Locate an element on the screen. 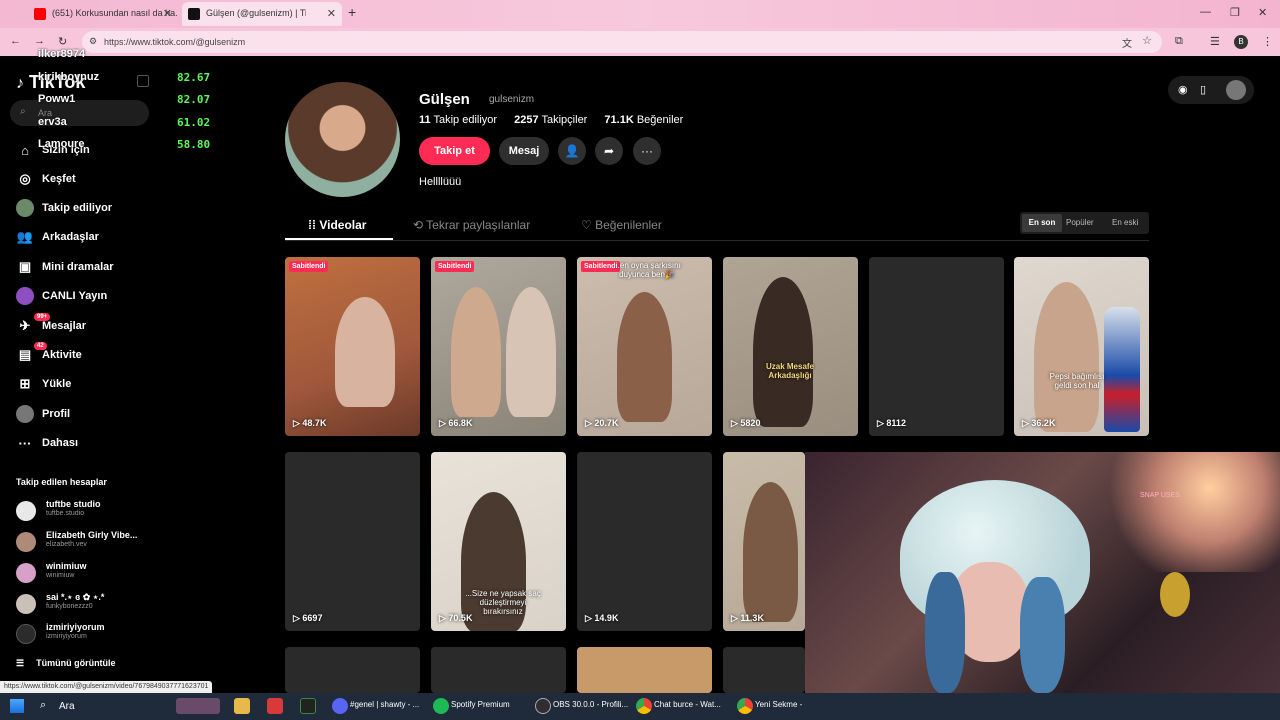  new-tab-button: + is located at coordinates (352, 12).